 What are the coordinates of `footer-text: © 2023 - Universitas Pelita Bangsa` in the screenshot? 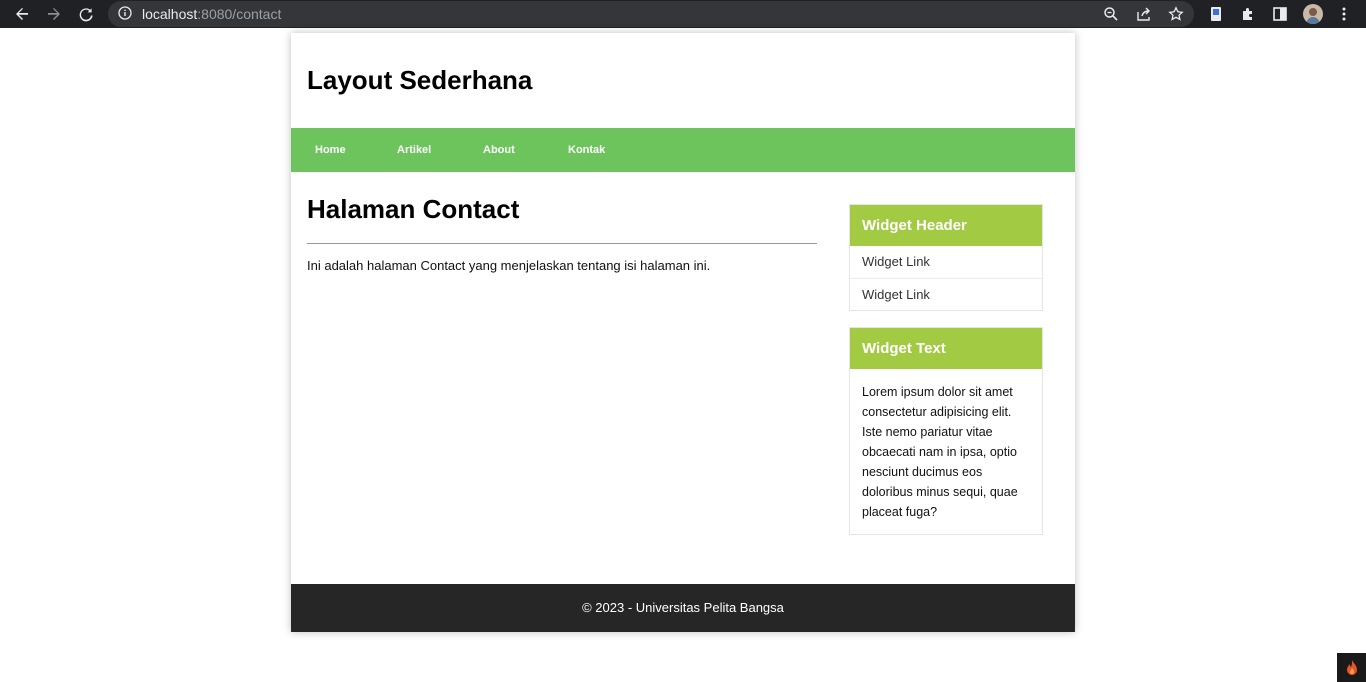 It's located at (683, 607).